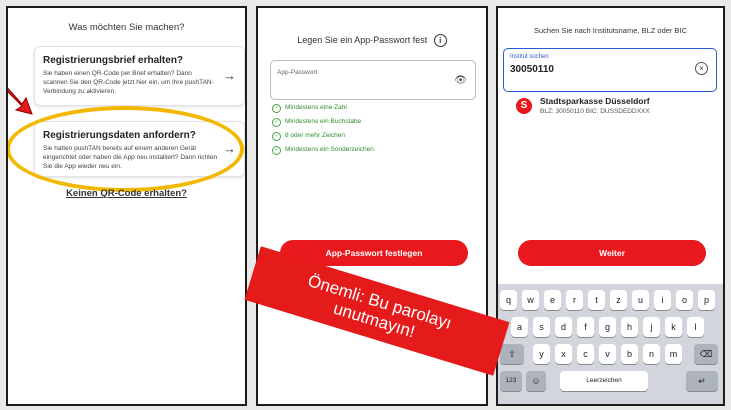  What do you see at coordinates (629, 354) in the screenshot?
I see `key: b` at bounding box center [629, 354].